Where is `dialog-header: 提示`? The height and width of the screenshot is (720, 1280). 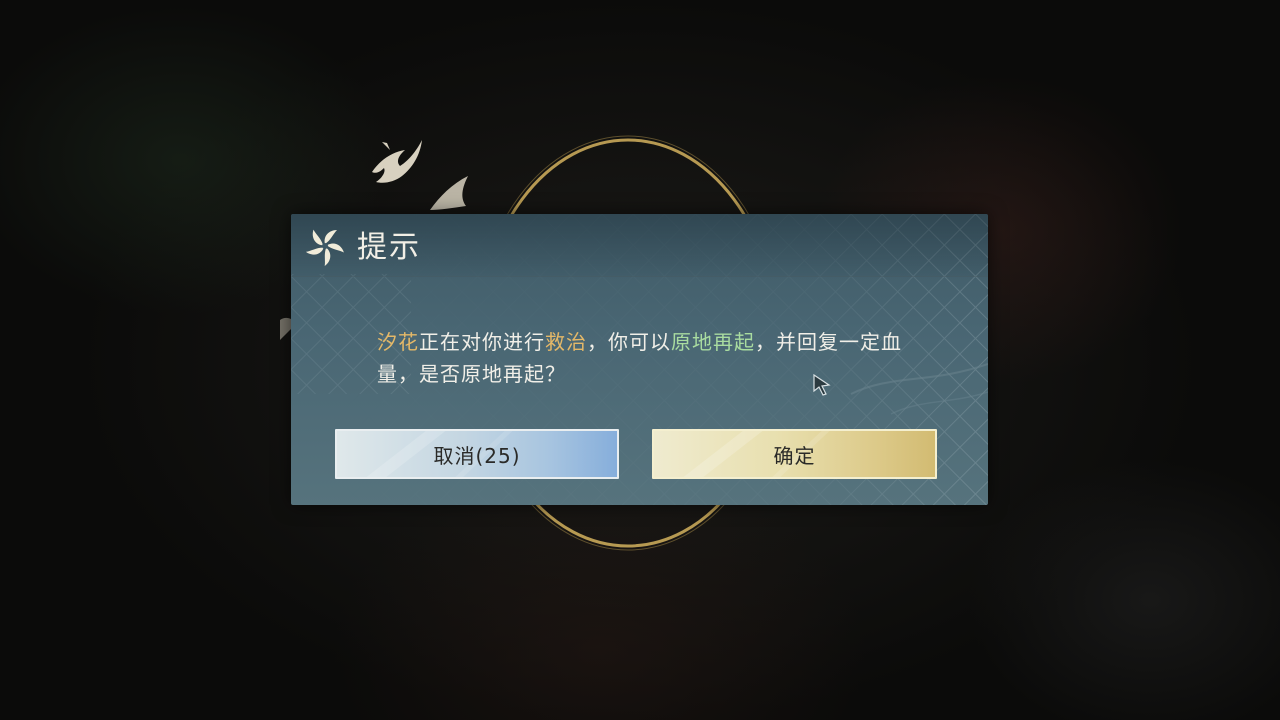 dialog-header: 提示 is located at coordinates (639, 245).